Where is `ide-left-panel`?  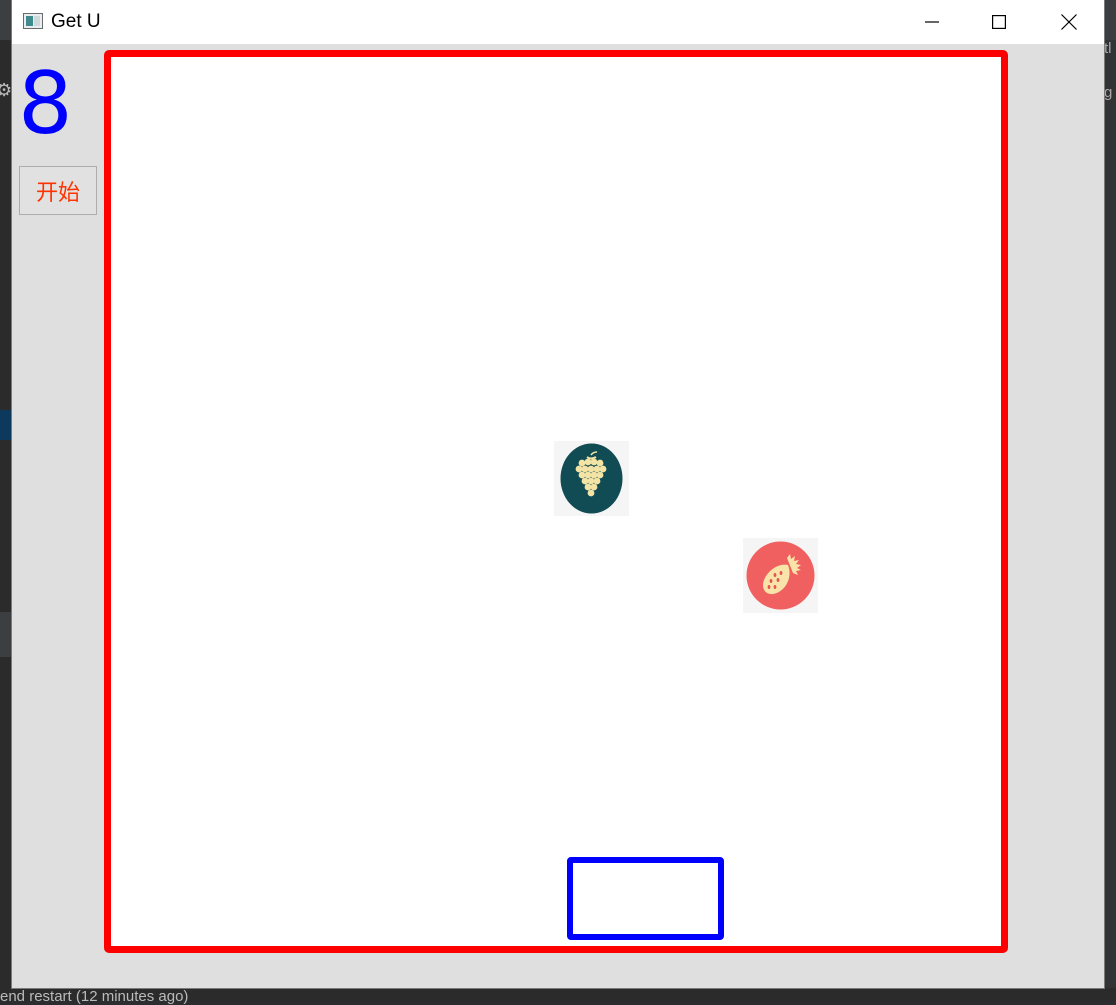 ide-left-panel is located at coordinates (6, 634).